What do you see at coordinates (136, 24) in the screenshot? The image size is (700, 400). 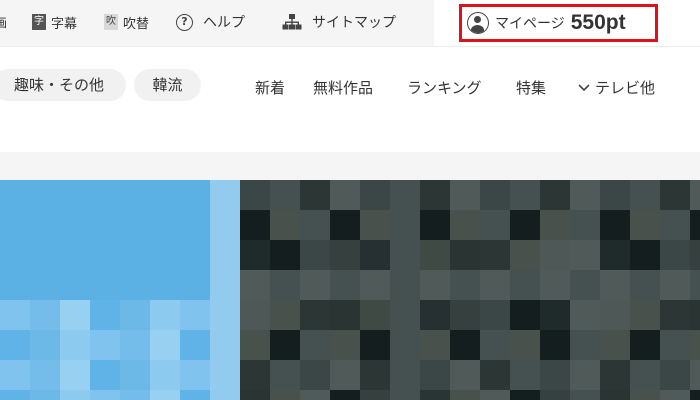 I see `dub-label: 吹替` at bounding box center [136, 24].